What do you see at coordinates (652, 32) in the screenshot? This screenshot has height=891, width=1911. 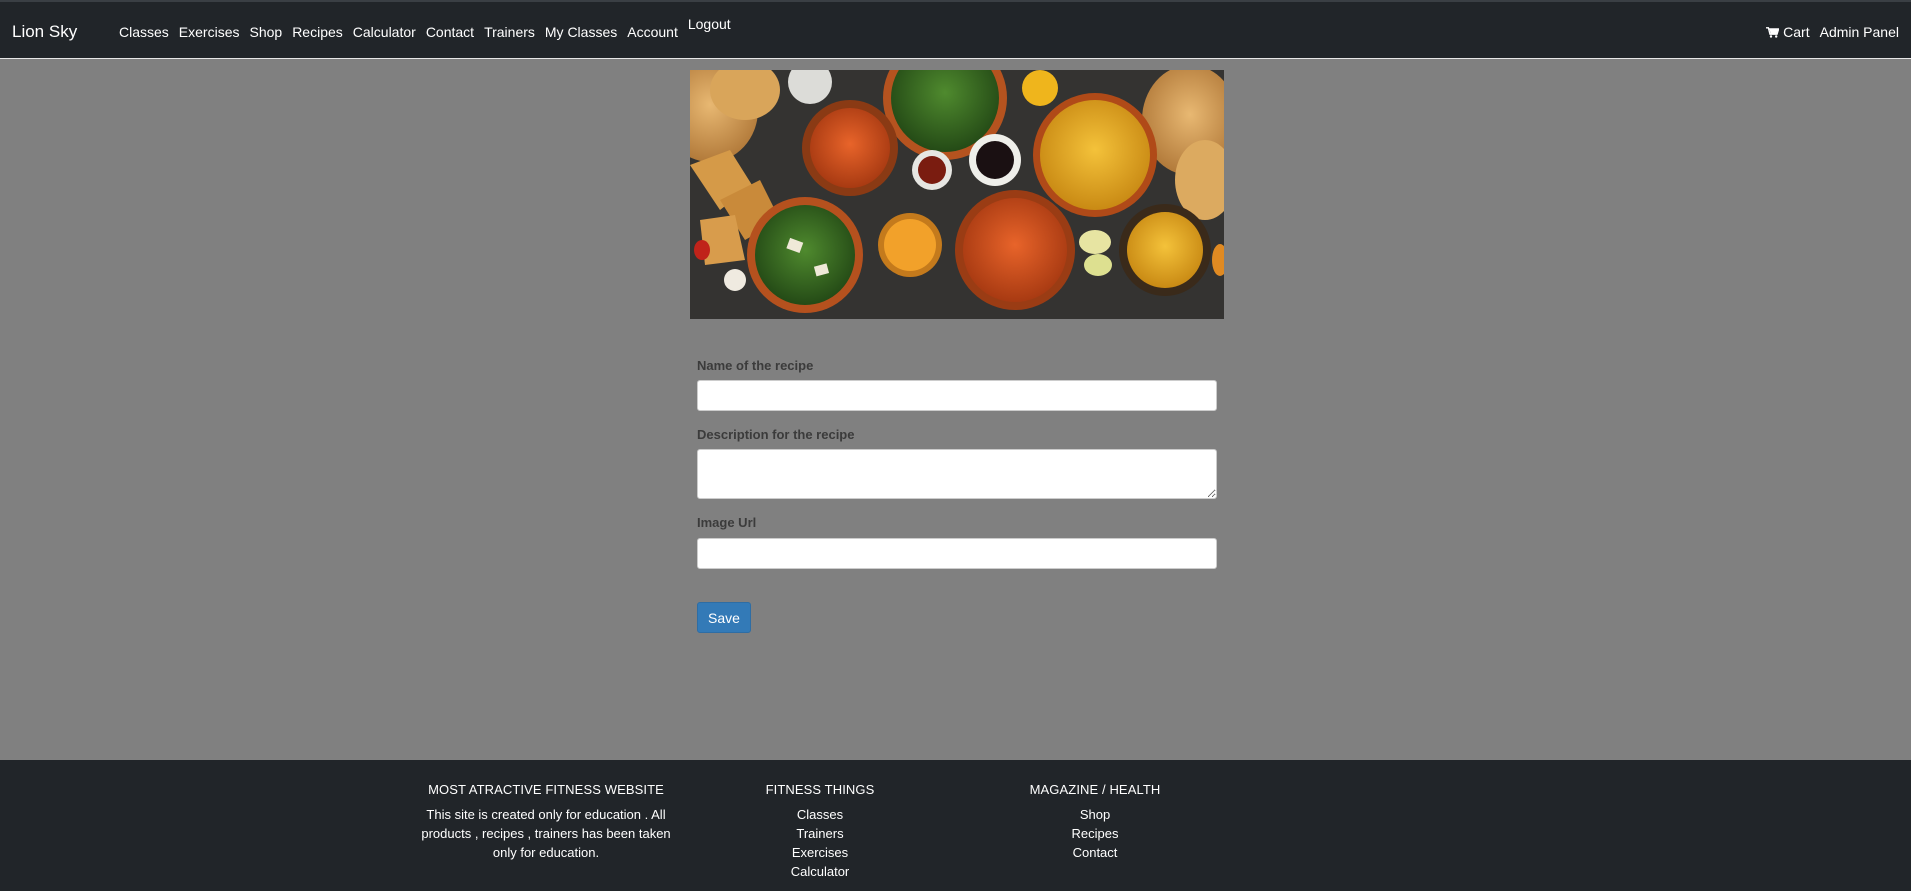 I see `nav-link-account: Account` at bounding box center [652, 32].